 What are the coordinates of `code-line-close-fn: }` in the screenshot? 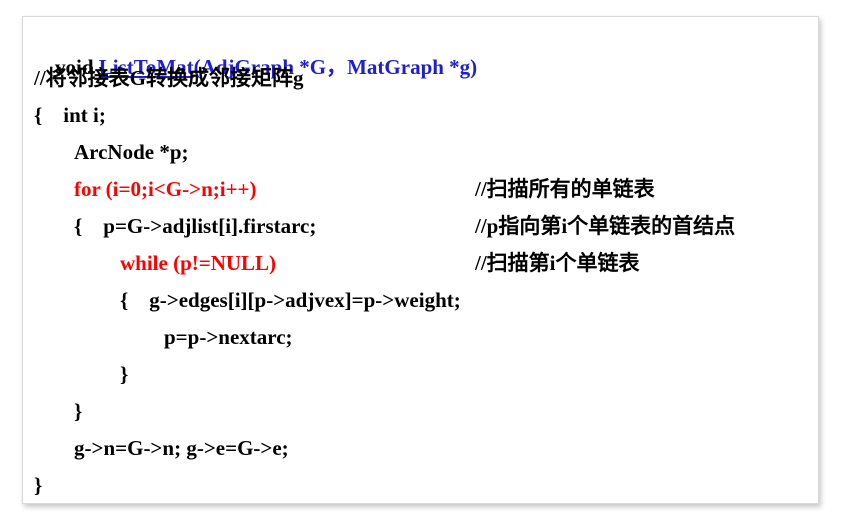 It's located at (38, 485).